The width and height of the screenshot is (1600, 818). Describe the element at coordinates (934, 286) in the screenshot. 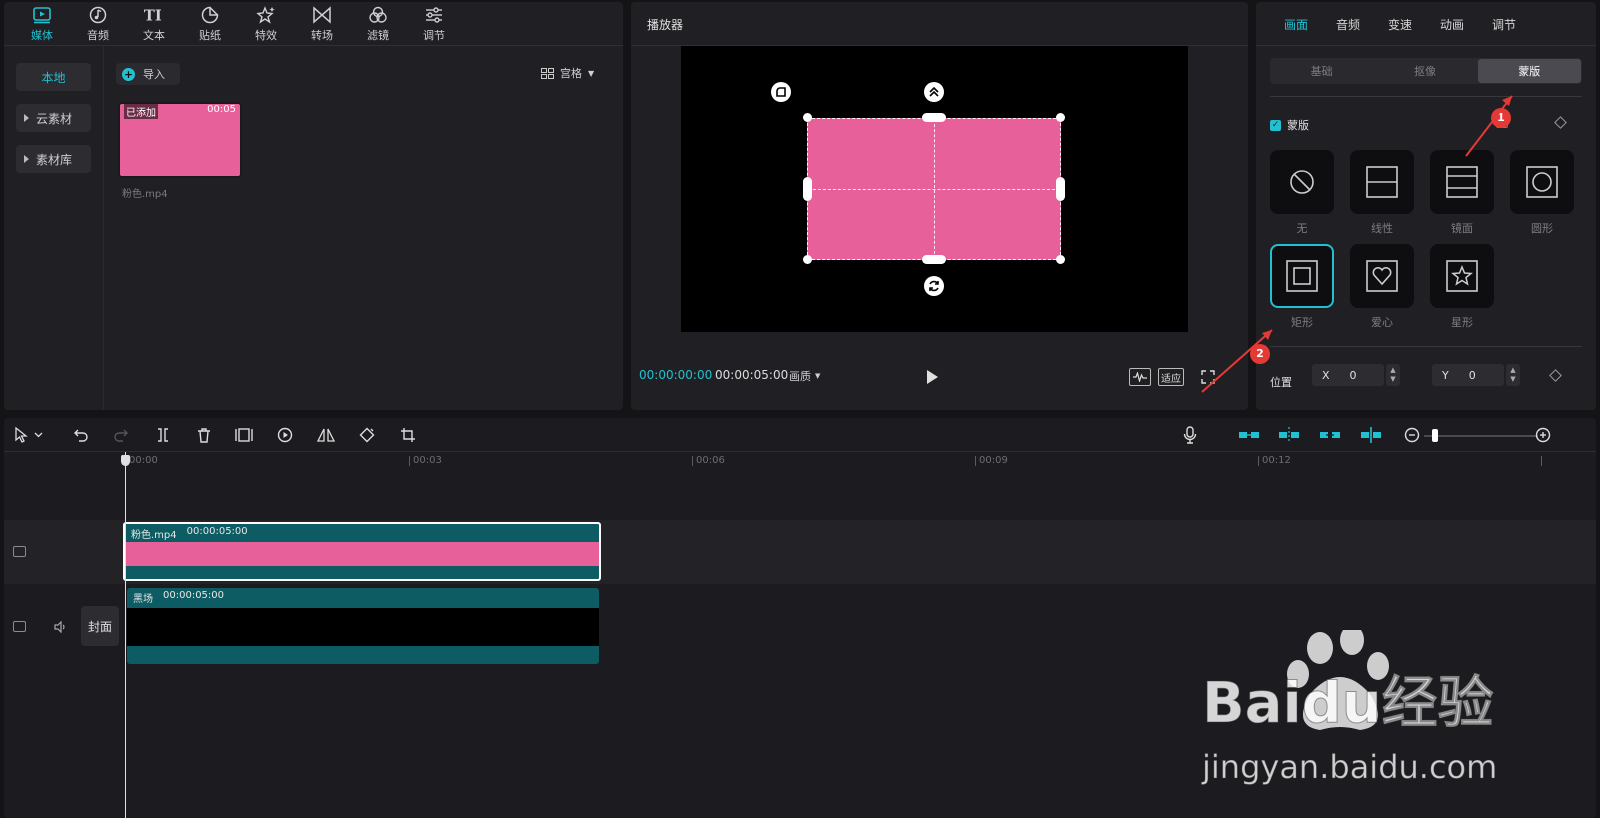

I see `rotate-handle-icon` at that location.